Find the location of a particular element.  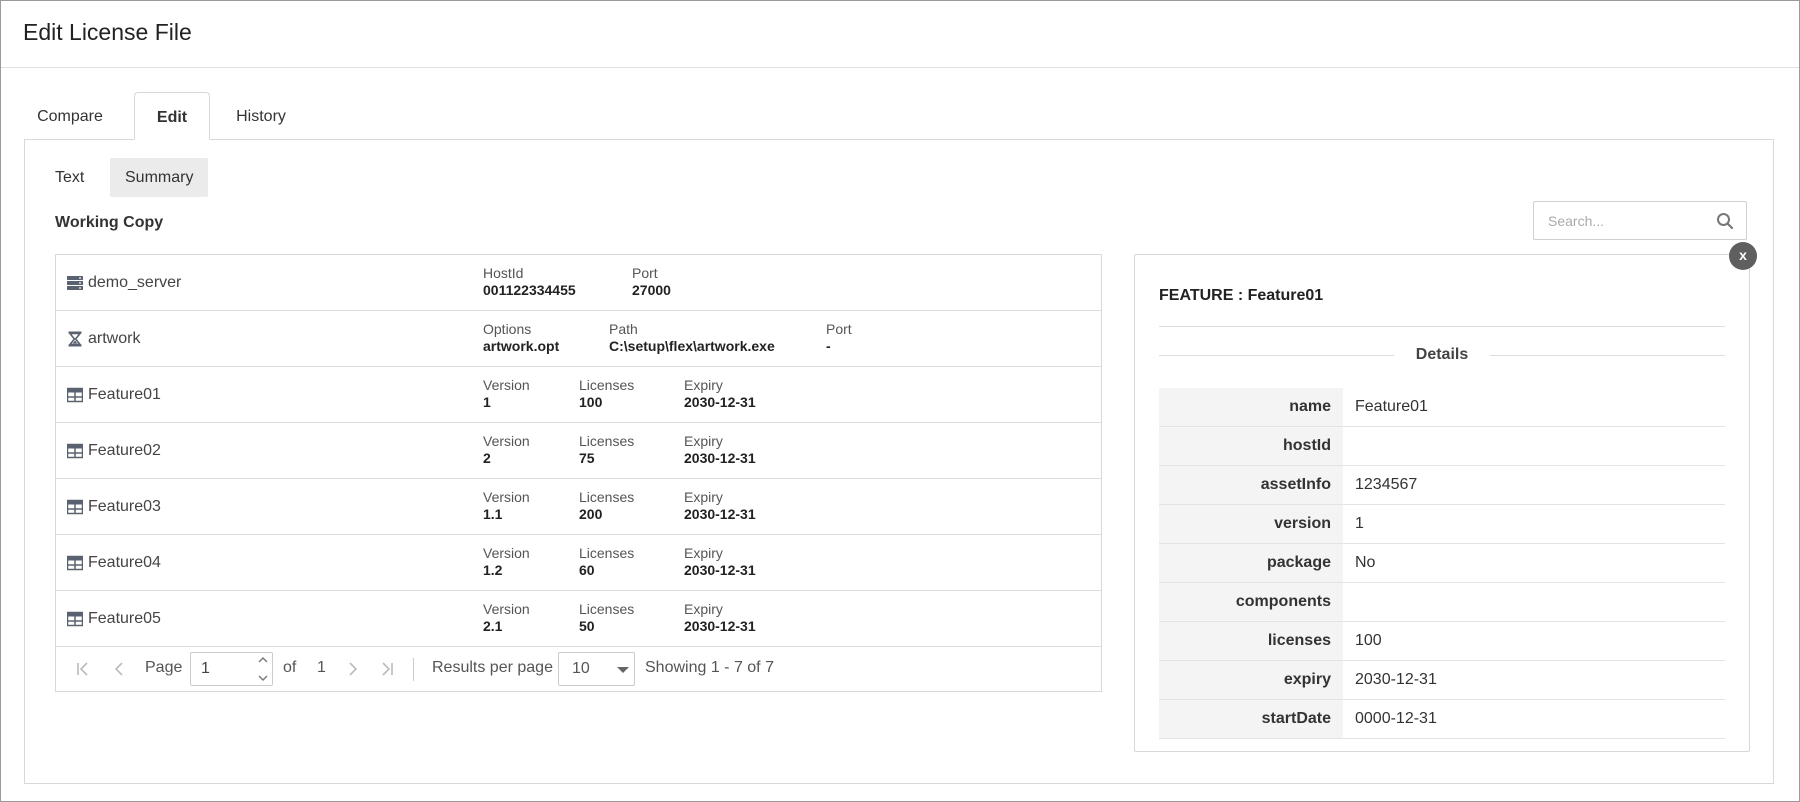

search-input is located at coordinates (1626, 220).